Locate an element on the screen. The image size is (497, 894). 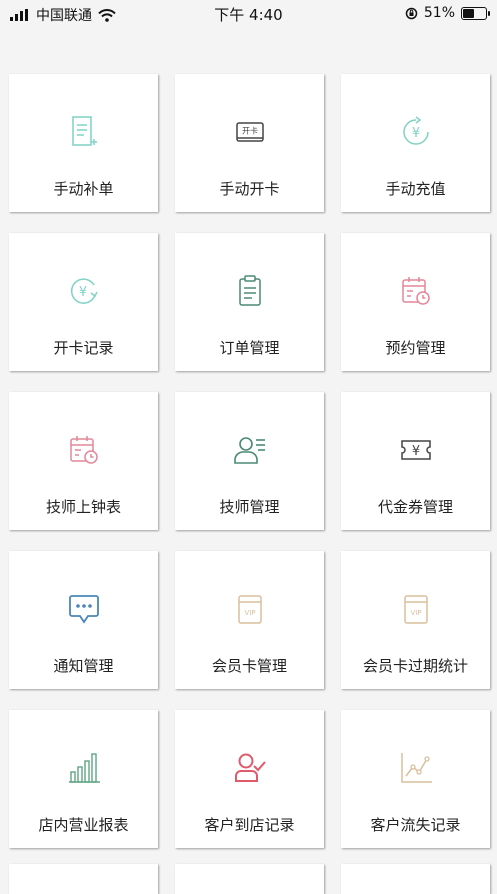
menu-tile-label: 通知管理 is located at coordinates (83, 666).